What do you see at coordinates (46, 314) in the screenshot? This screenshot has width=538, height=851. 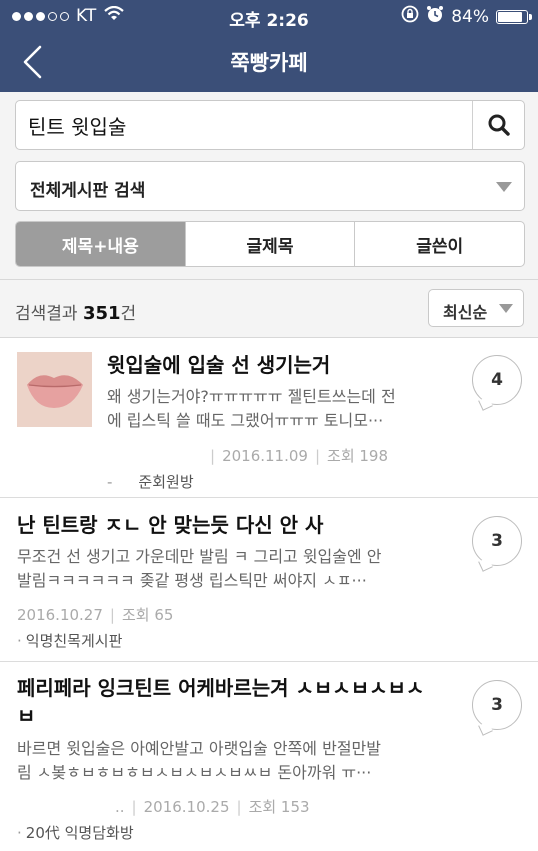 I see `result-label: 검색결과` at bounding box center [46, 314].